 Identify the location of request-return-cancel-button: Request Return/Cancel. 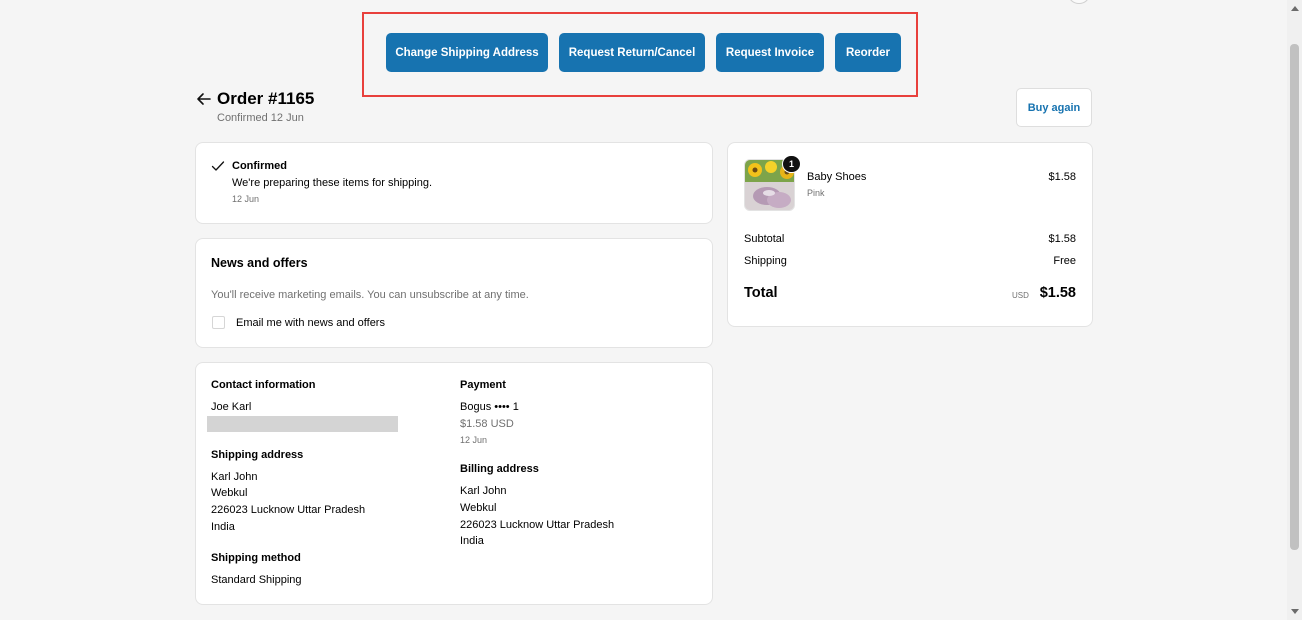
(632, 52).